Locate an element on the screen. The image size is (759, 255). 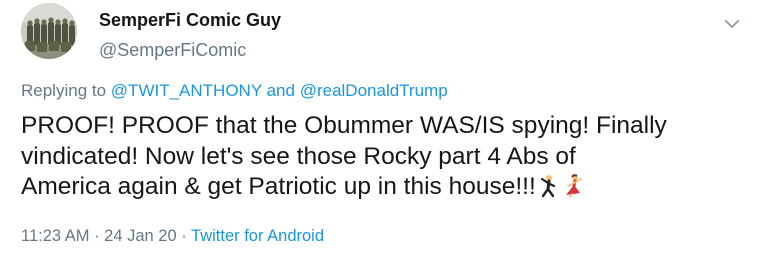
avatar is located at coordinates (49, 31).